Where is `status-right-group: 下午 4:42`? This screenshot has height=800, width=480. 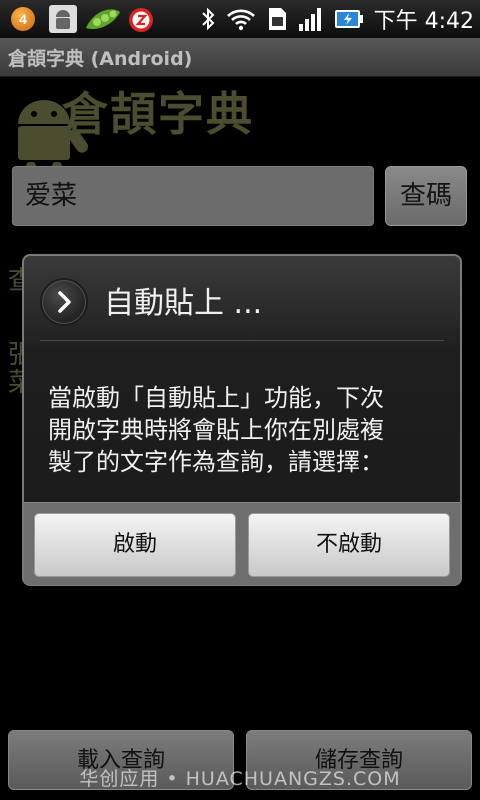
status-right-group: 下午 4:42 is located at coordinates (337, 19).